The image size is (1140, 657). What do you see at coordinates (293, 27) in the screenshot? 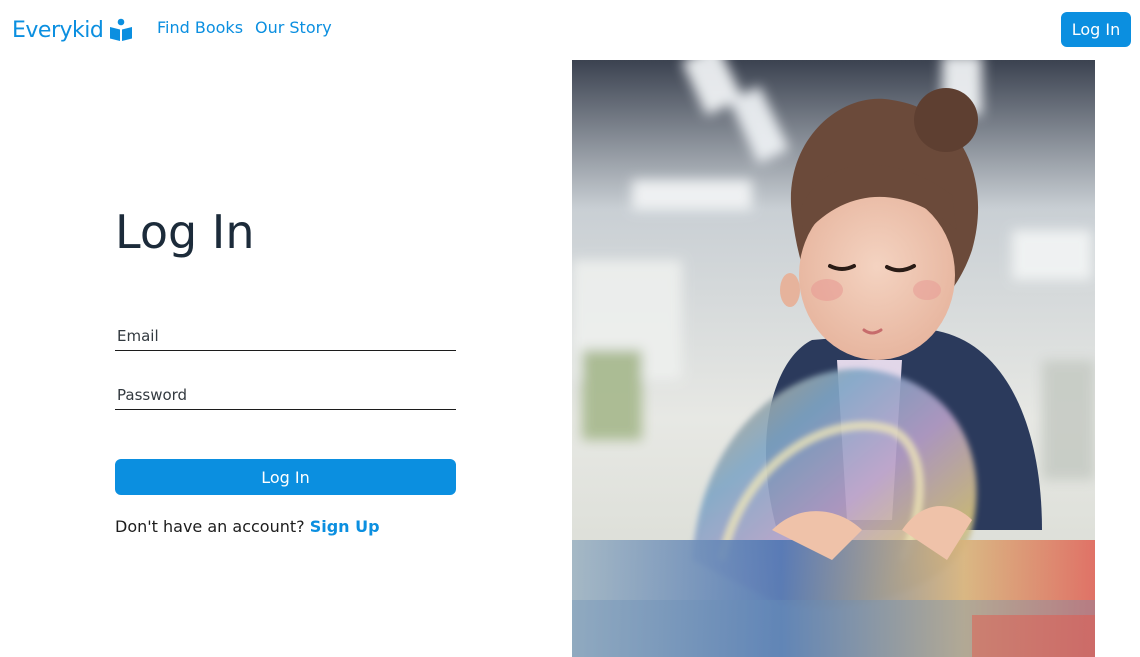
I see `nav-link-our-story: Our Story` at bounding box center [293, 27].